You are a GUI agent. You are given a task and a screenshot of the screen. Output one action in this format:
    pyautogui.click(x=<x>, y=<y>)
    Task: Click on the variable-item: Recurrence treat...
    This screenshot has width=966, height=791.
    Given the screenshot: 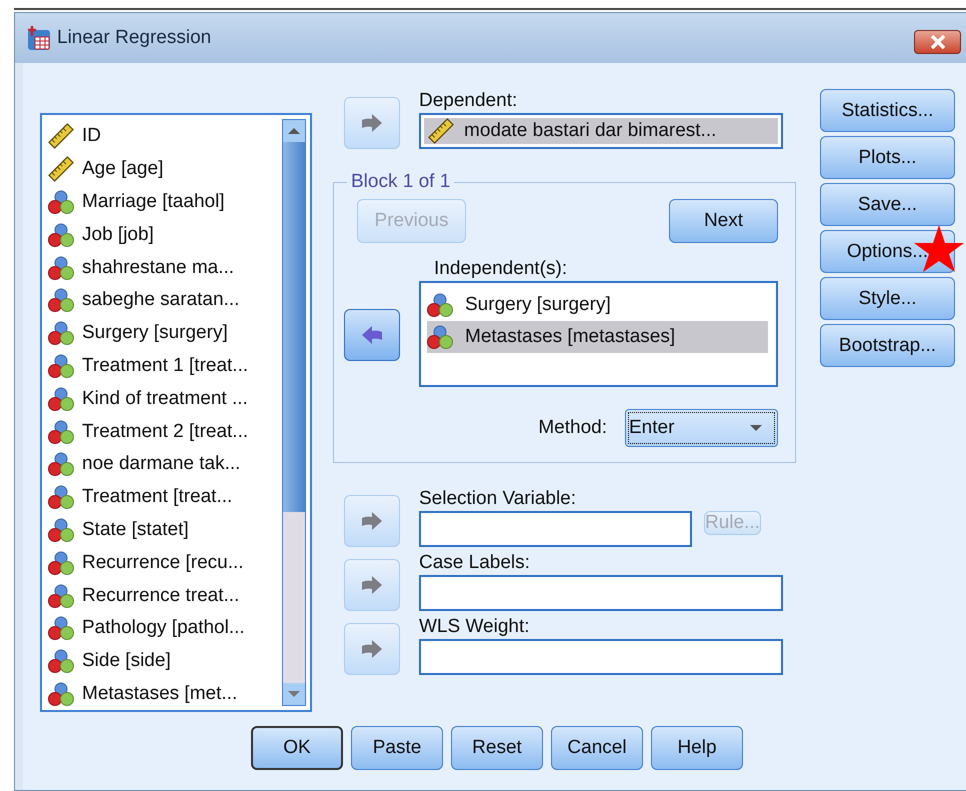 What is the action you would take?
    pyautogui.click(x=165, y=595)
    